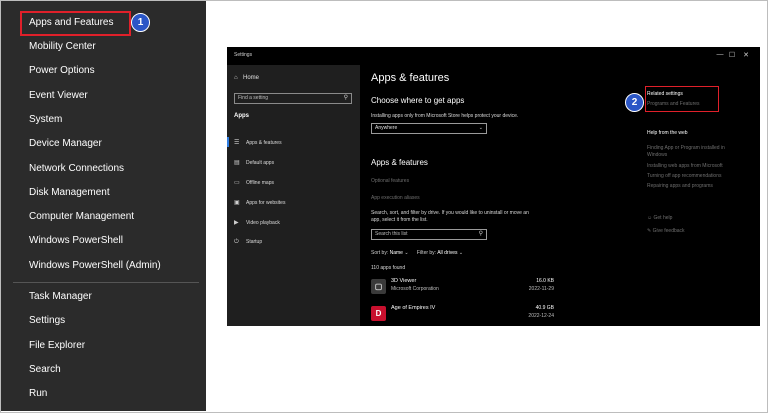  I want to click on cube-icon: ▢, so click(378, 286).